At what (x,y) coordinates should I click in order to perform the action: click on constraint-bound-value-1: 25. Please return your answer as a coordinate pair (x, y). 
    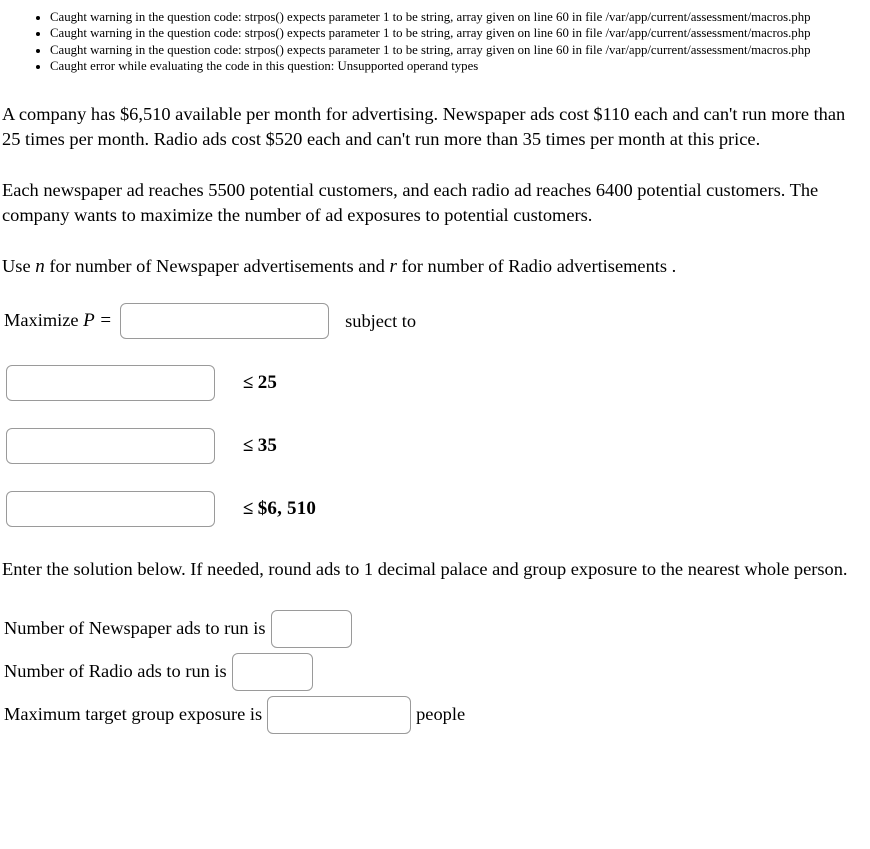
    Looking at the image, I should click on (267, 383).